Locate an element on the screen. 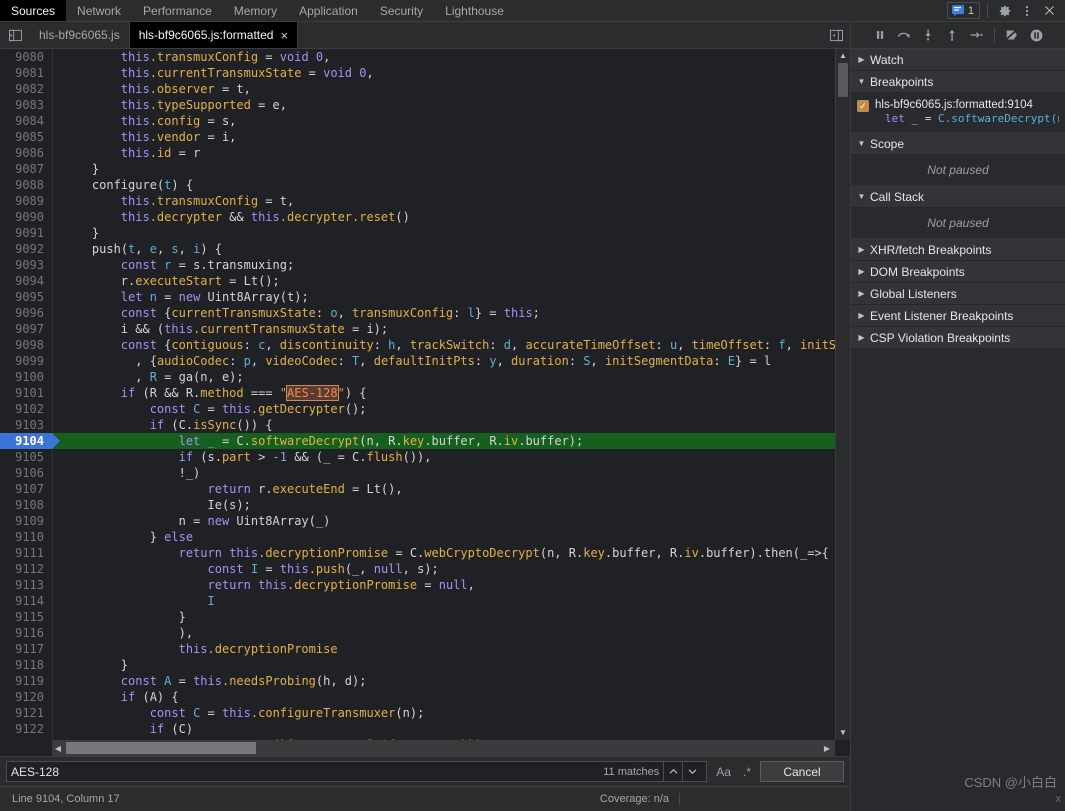  scroll-down-icon: ▼ is located at coordinates (843, 733).